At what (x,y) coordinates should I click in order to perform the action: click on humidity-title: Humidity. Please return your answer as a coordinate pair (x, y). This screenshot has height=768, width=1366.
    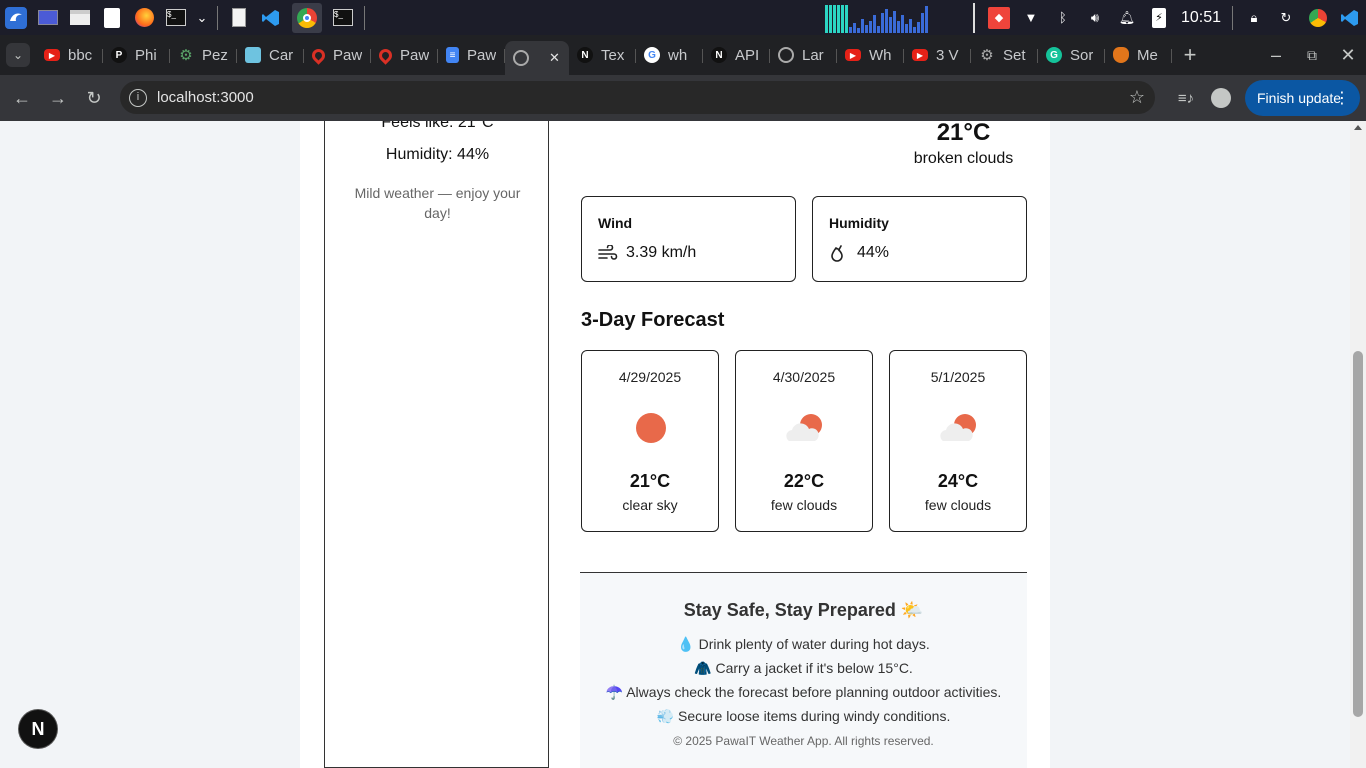
    Looking at the image, I should click on (859, 223).